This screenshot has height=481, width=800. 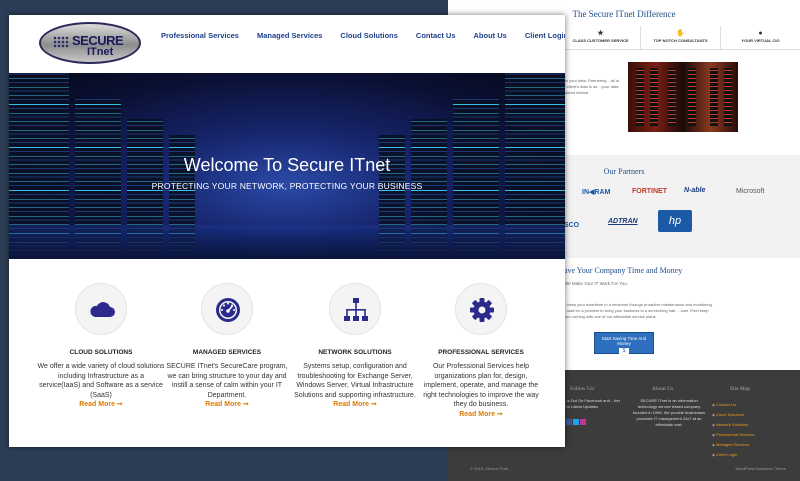 I want to click on hero-title: Welcome To Secure ITnet, so click(x=287, y=165).